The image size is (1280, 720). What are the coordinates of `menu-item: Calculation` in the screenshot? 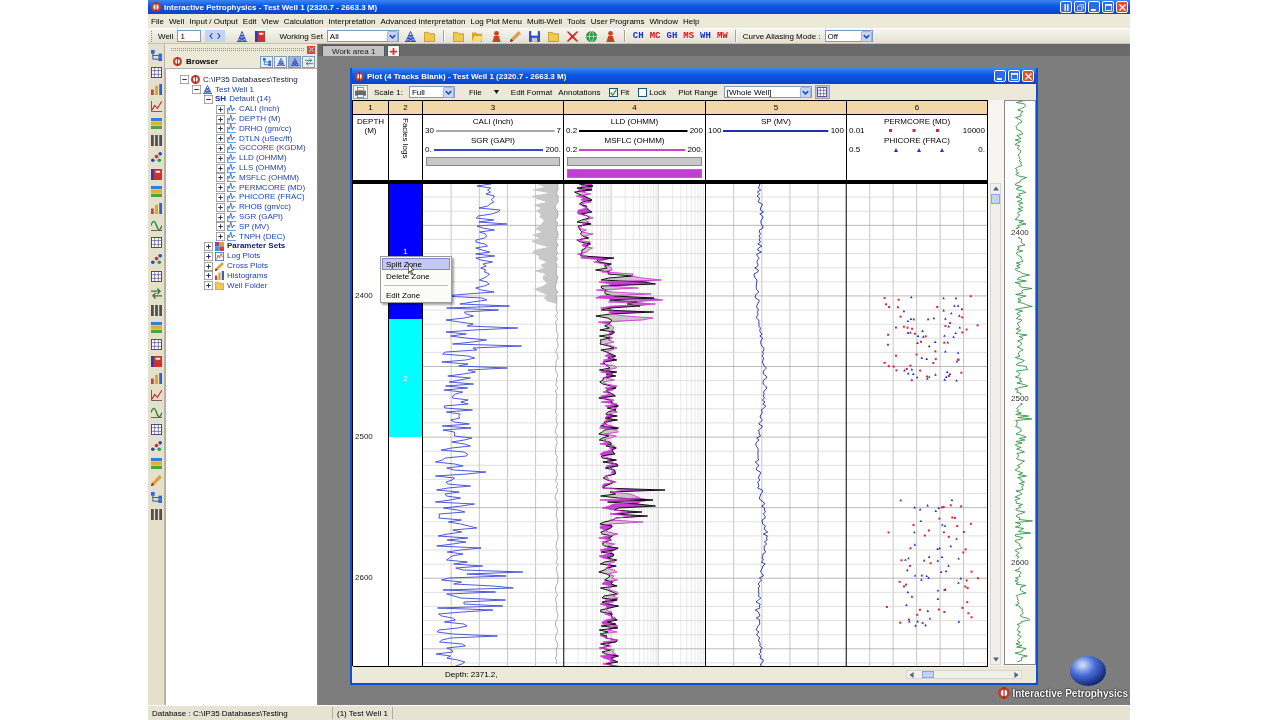 It's located at (303, 21).